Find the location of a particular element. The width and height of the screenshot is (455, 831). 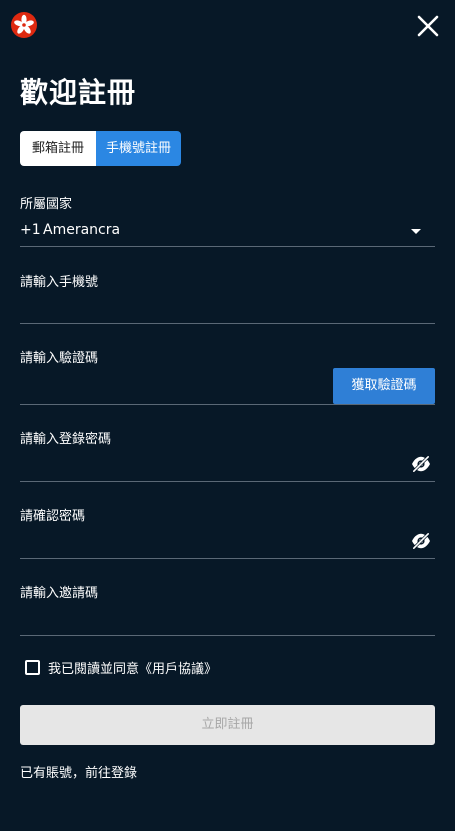

register-tabs: 郵箱註冊 手機號註冊 is located at coordinates (101, 148).